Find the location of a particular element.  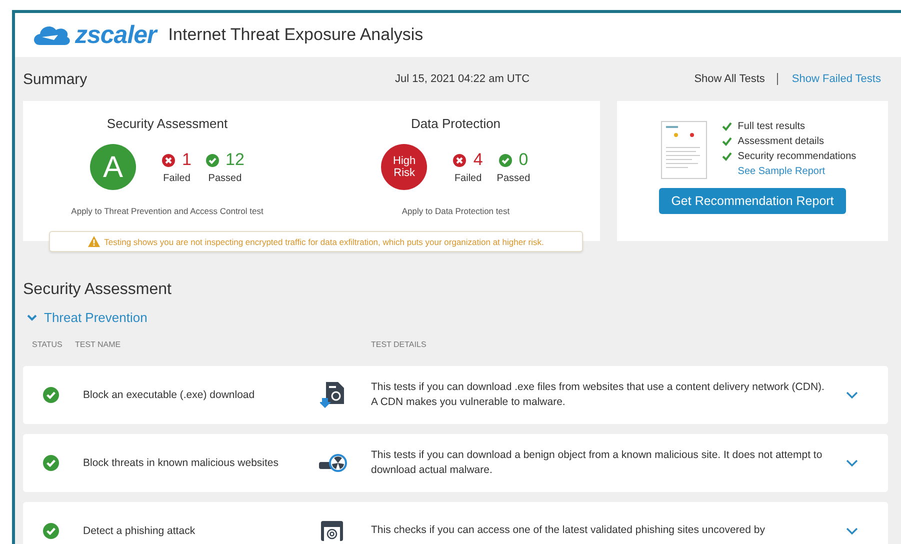

column-header: TEST NAME is located at coordinates (98, 344).